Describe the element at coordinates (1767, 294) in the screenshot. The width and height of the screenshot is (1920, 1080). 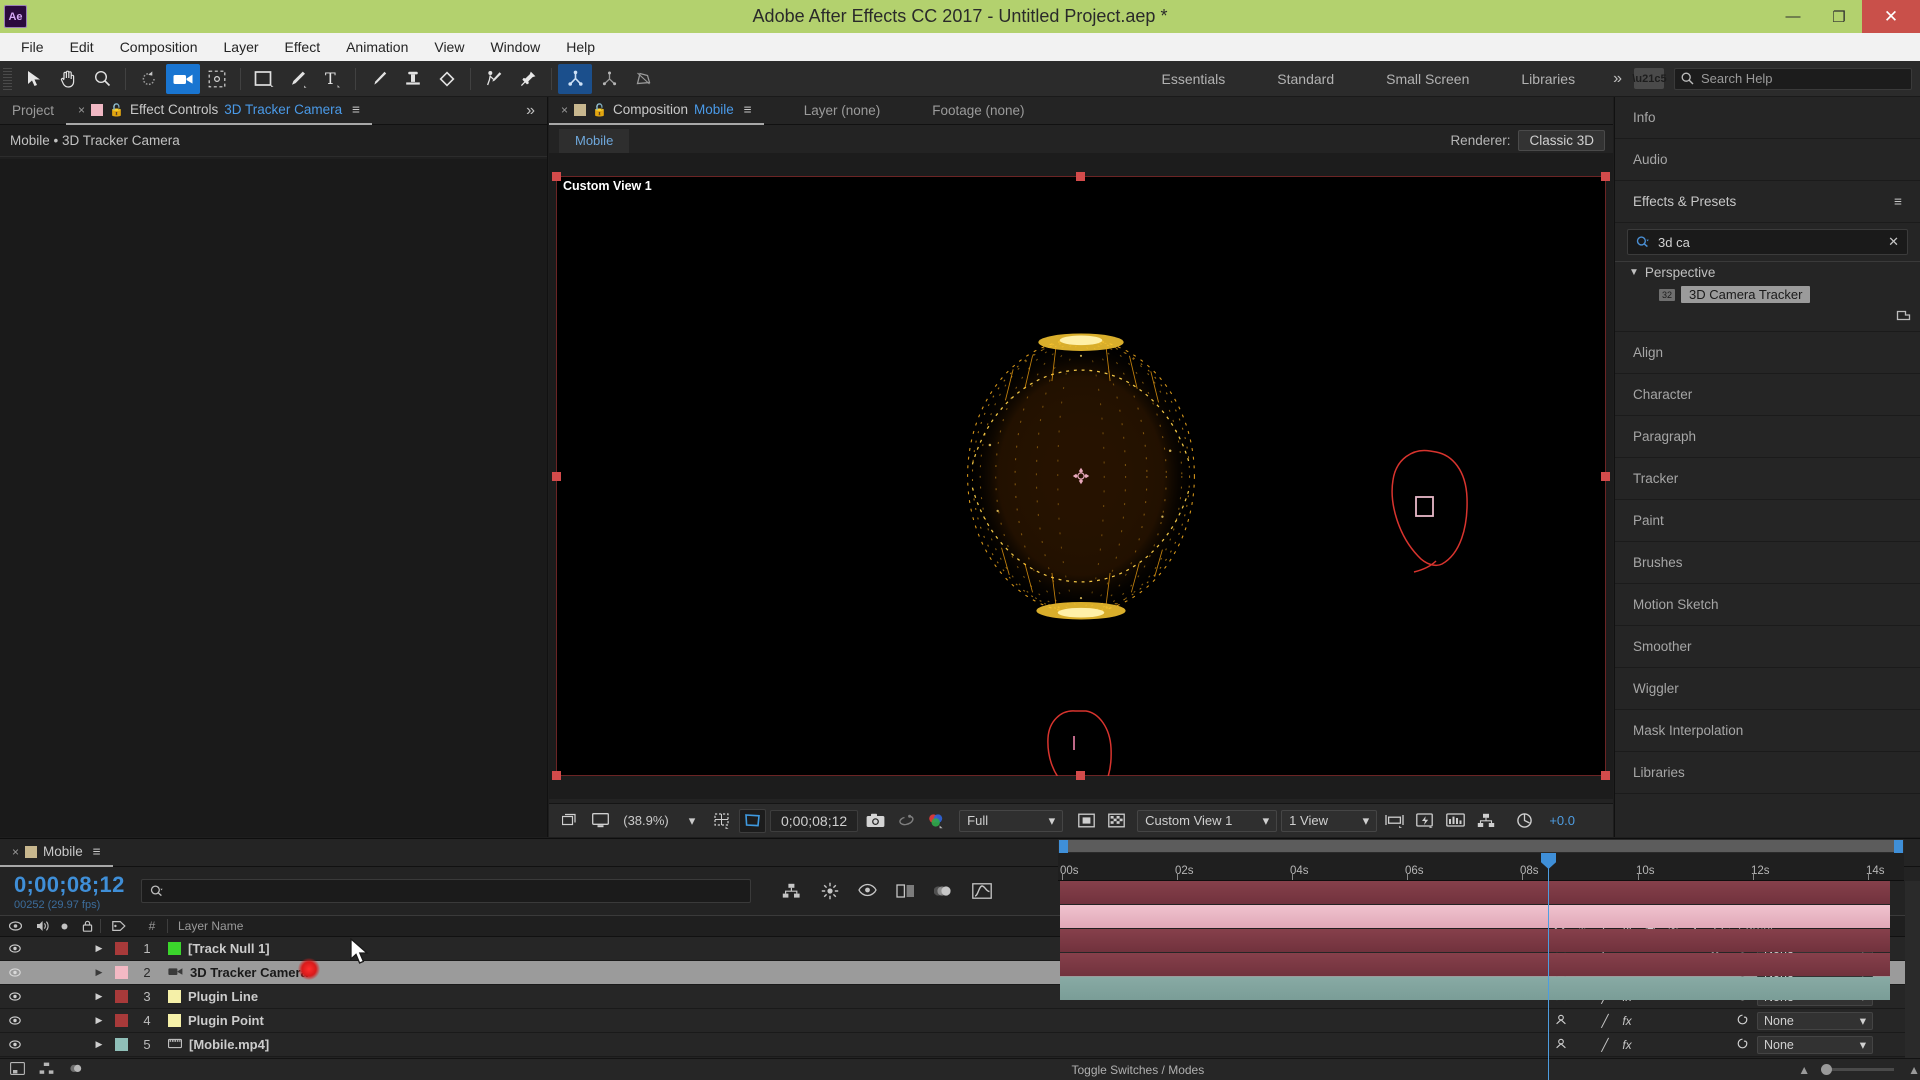
I see `effect-3d-camera-tracker: 32 3D Camera Tracker` at that location.